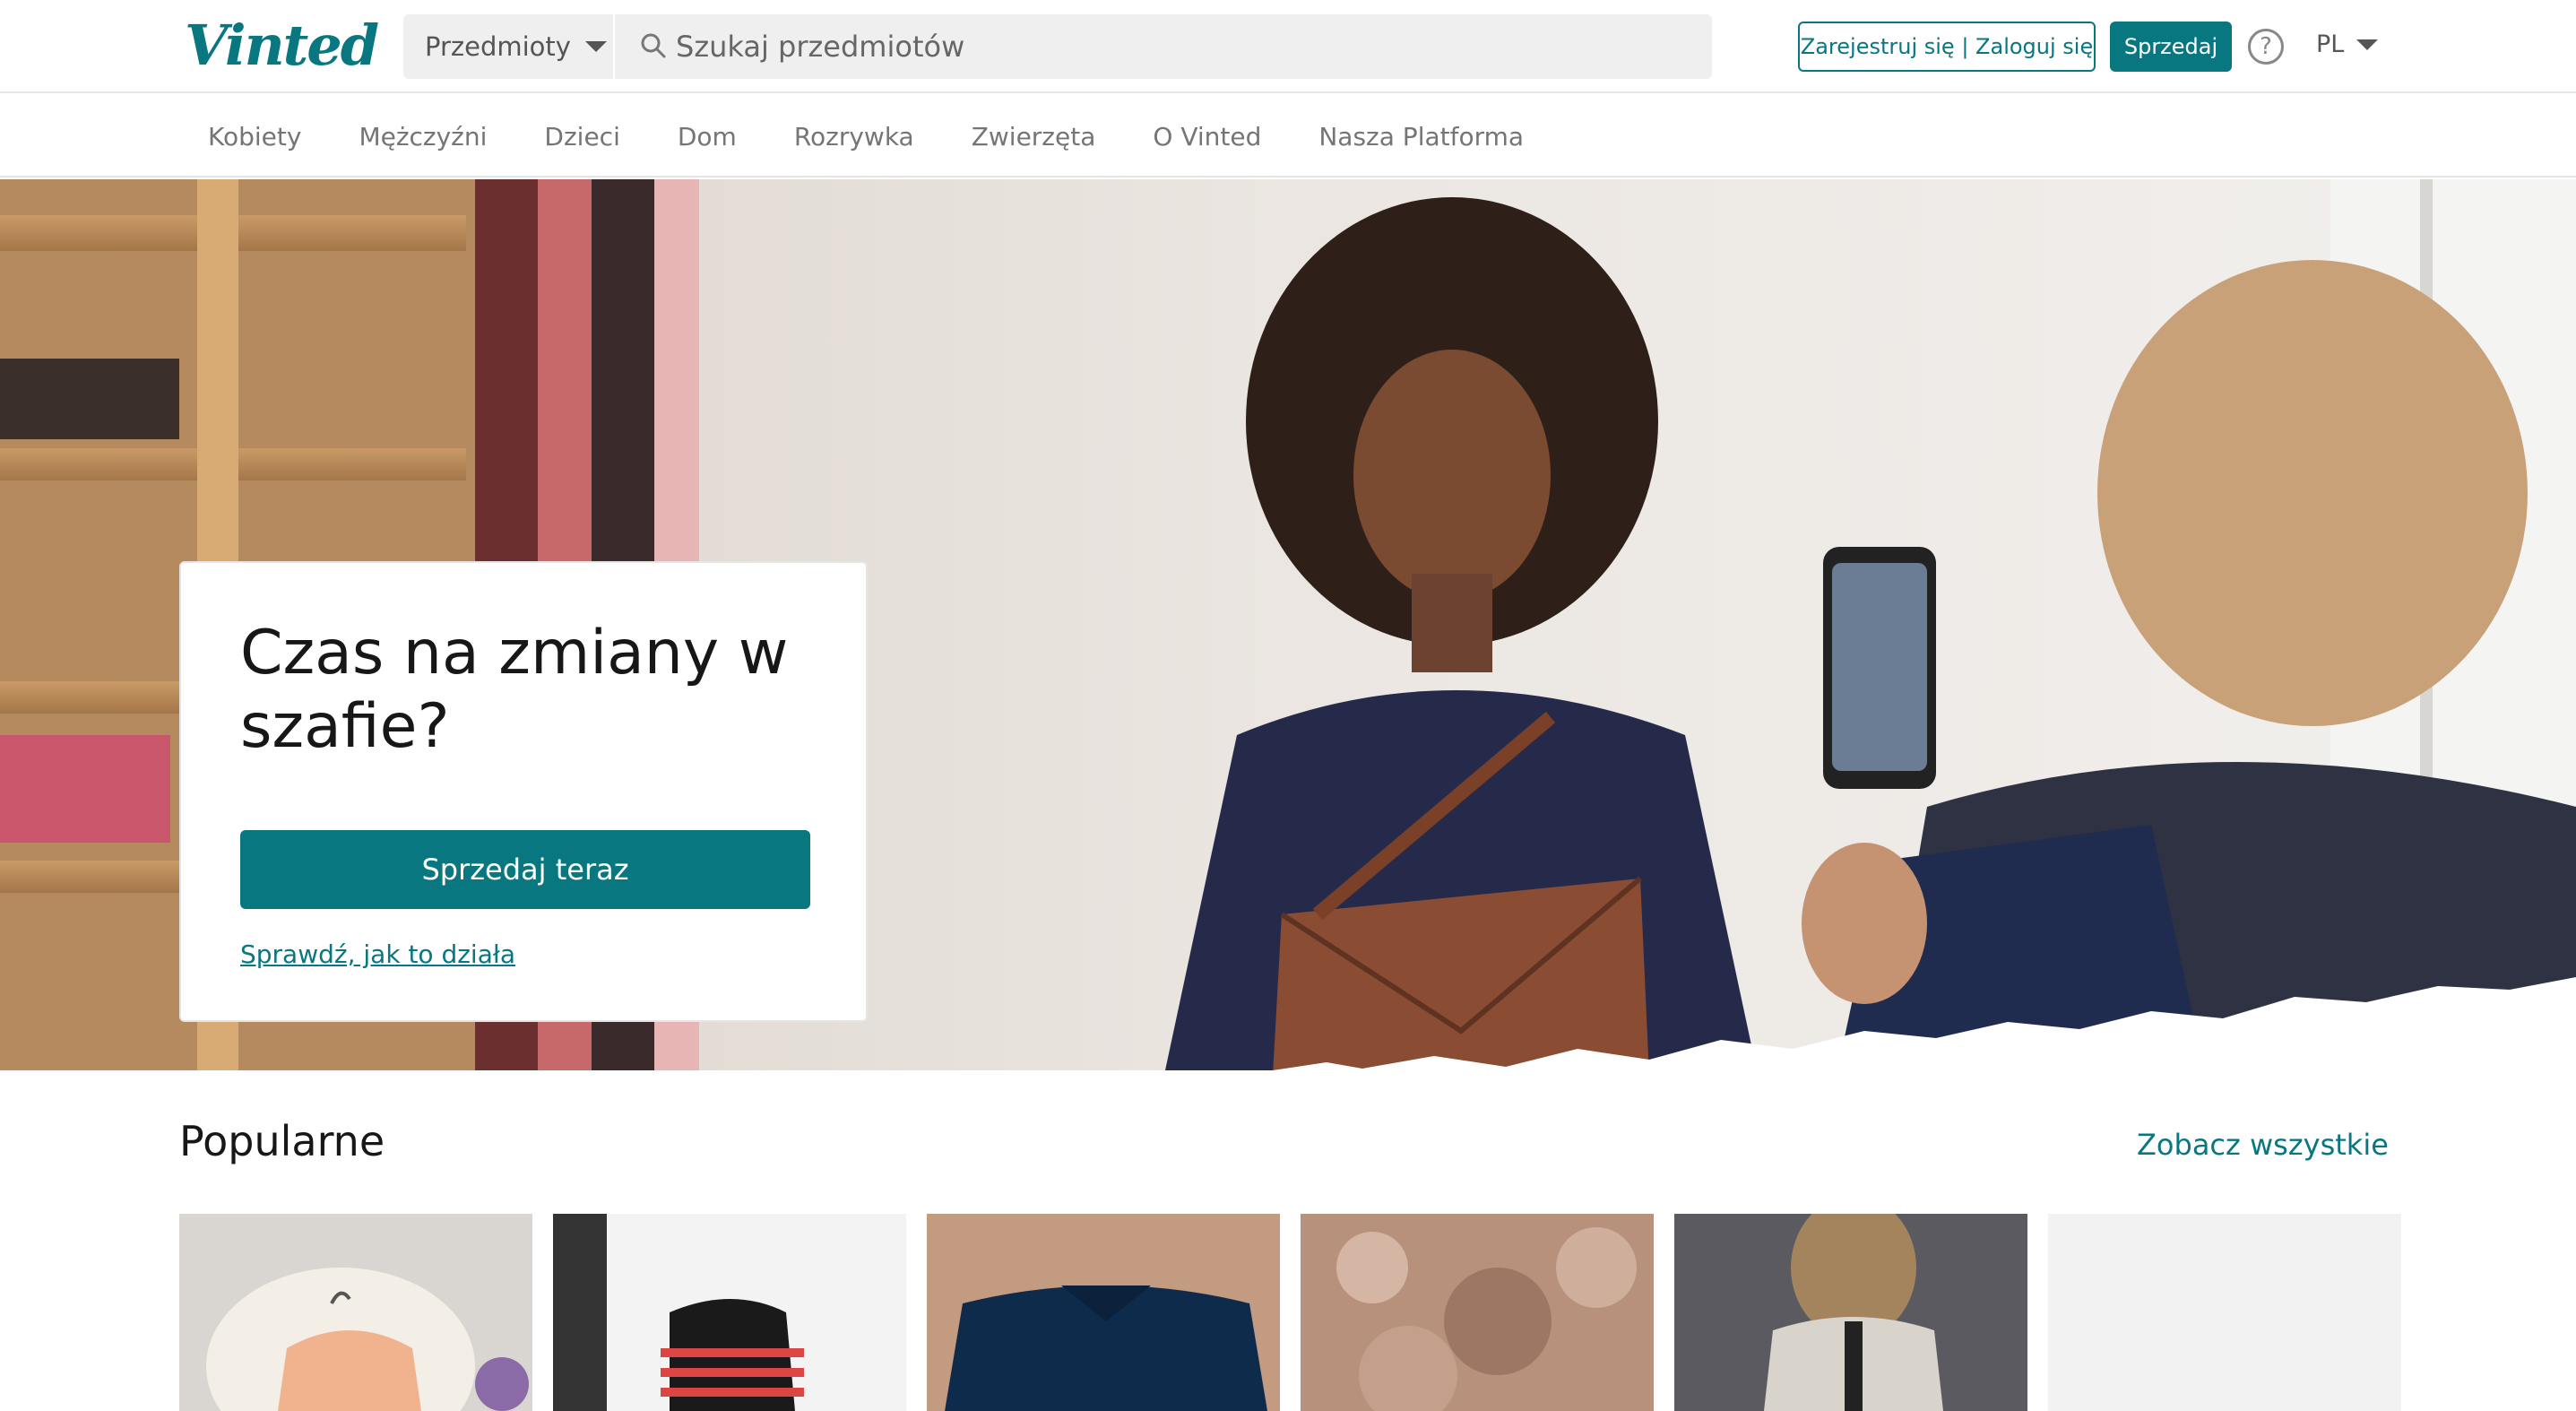 This screenshot has height=1411, width=2576. I want to click on nav-item-o-vinted: O Vinted, so click(1207, 136).